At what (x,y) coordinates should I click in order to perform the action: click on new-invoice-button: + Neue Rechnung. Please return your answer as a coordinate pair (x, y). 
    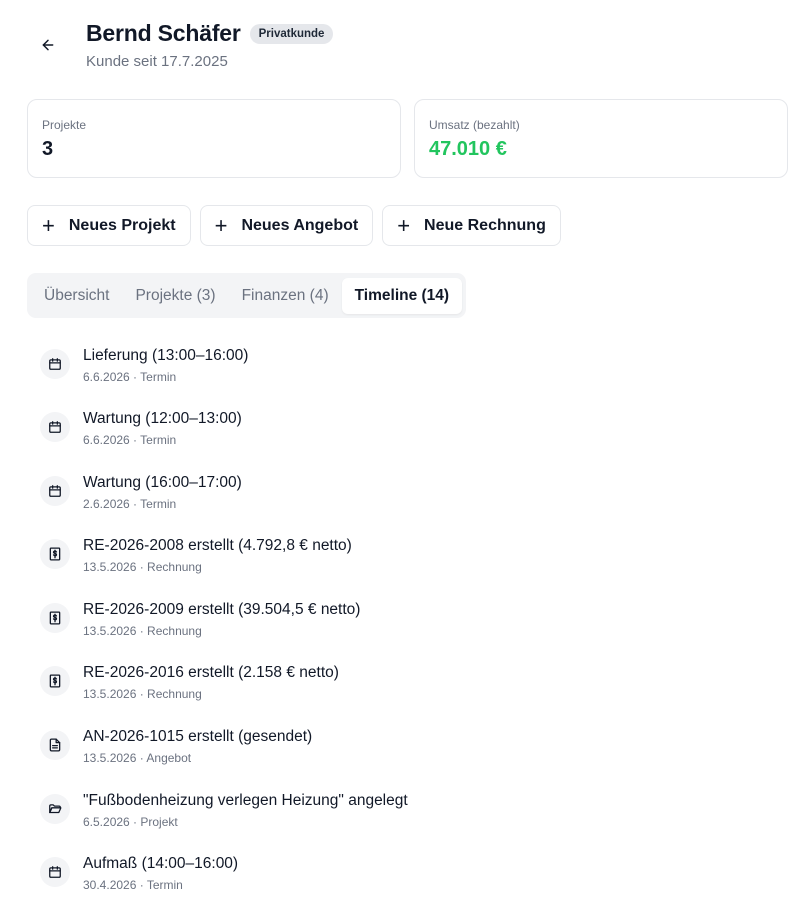
    Looking at the image, I should click on (471, 225).